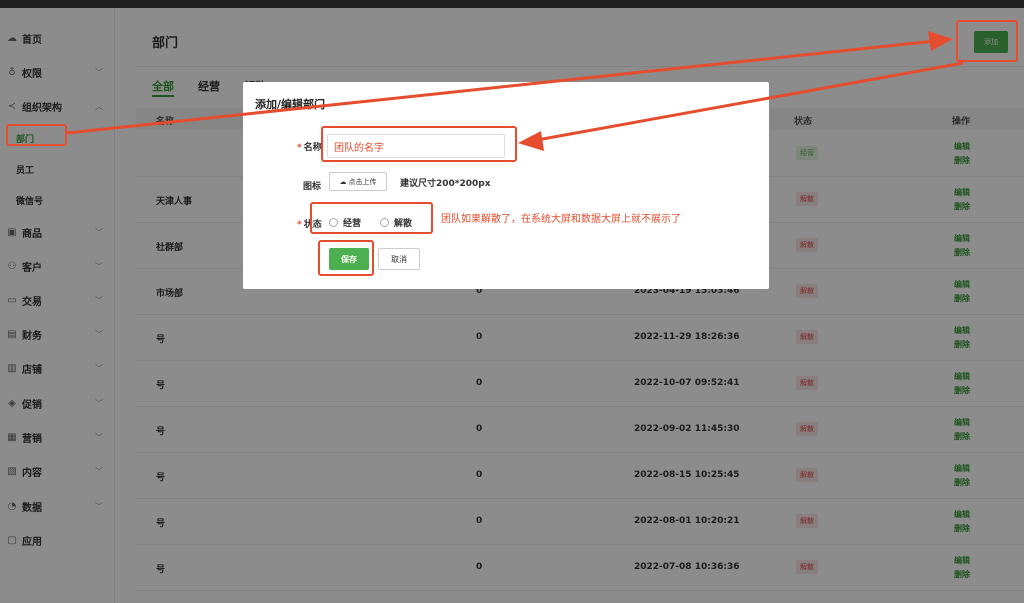 The width and height of the screenshot is (1024, 603). What do you see at coordinates (445, 184) in the screenshot?
I see `size-hint: 建议尺寸200*200px` at bounding box center [445, 184].